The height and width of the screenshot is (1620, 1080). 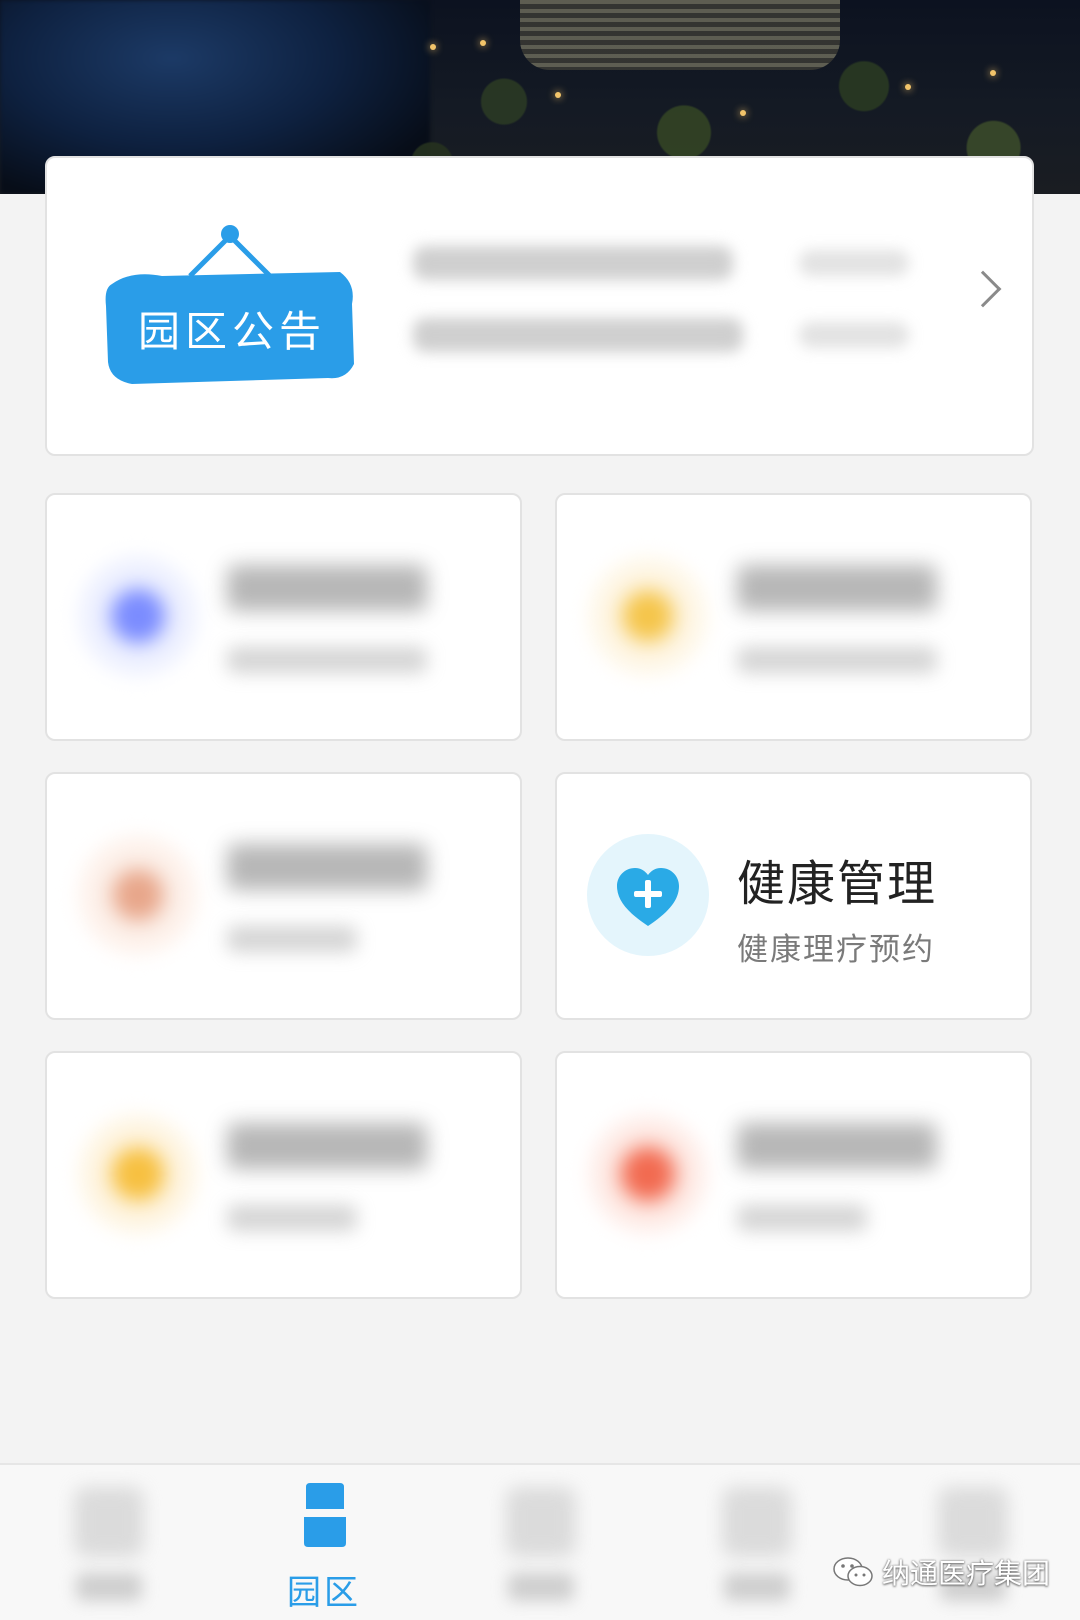 I want to click on health-icon-circle, so click(x=648, y=895).